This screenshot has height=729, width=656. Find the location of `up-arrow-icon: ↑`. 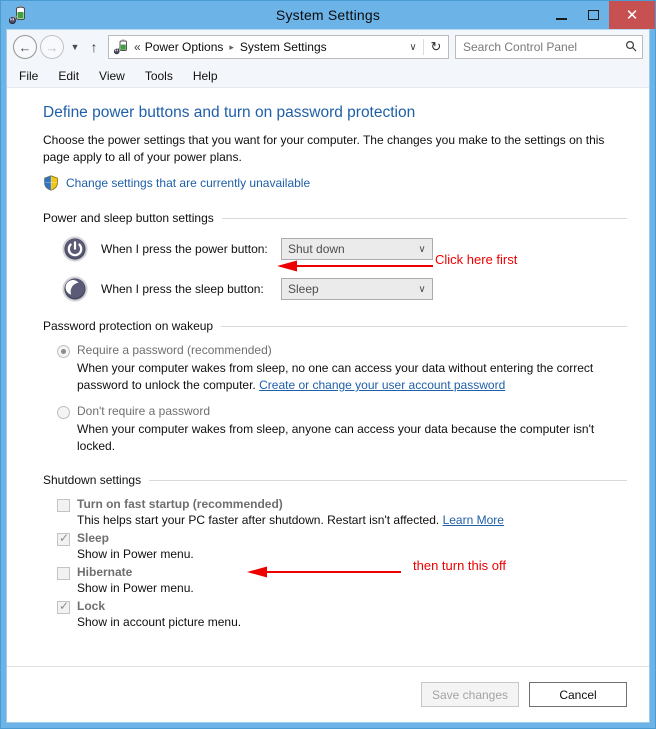

up-arrow-icon: ↑ is located at coordinates (94, 47).